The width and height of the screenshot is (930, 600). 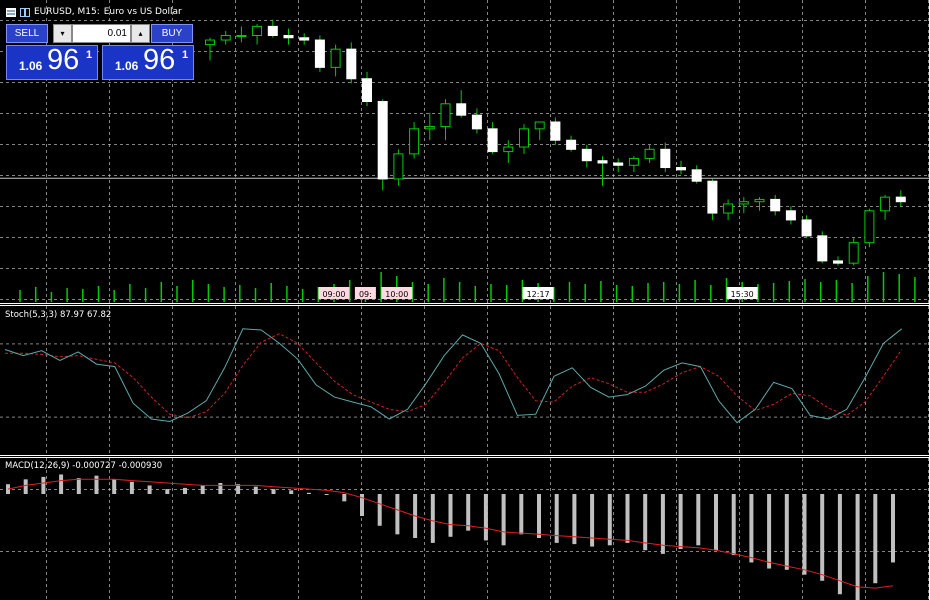 What do you see at coordinates (396, 294) in the screenshot?
I see `time-label: 10:00` at bounding box center [396, 294].